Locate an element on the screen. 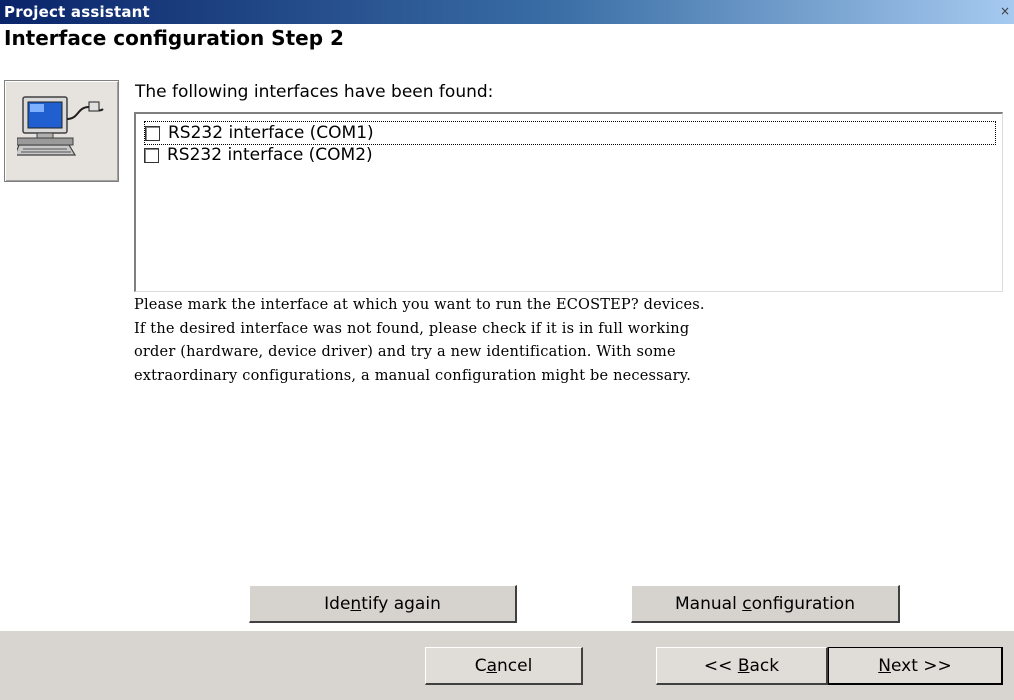  back-button: << Back is located at coordinates (742, 666).